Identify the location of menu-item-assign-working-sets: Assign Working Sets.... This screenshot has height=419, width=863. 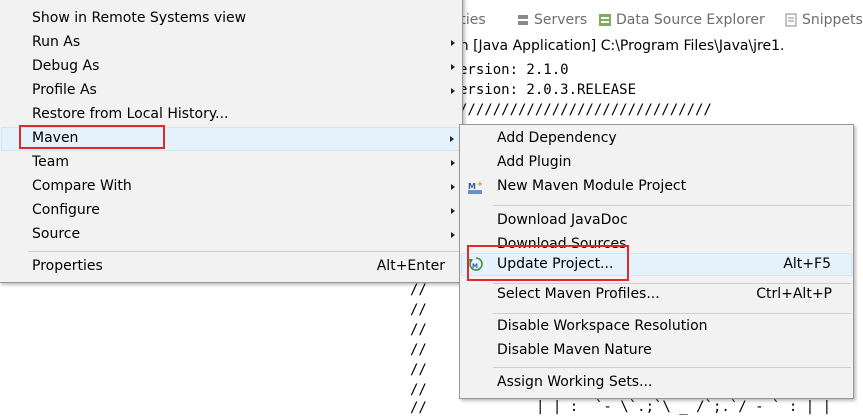
(656, 383).